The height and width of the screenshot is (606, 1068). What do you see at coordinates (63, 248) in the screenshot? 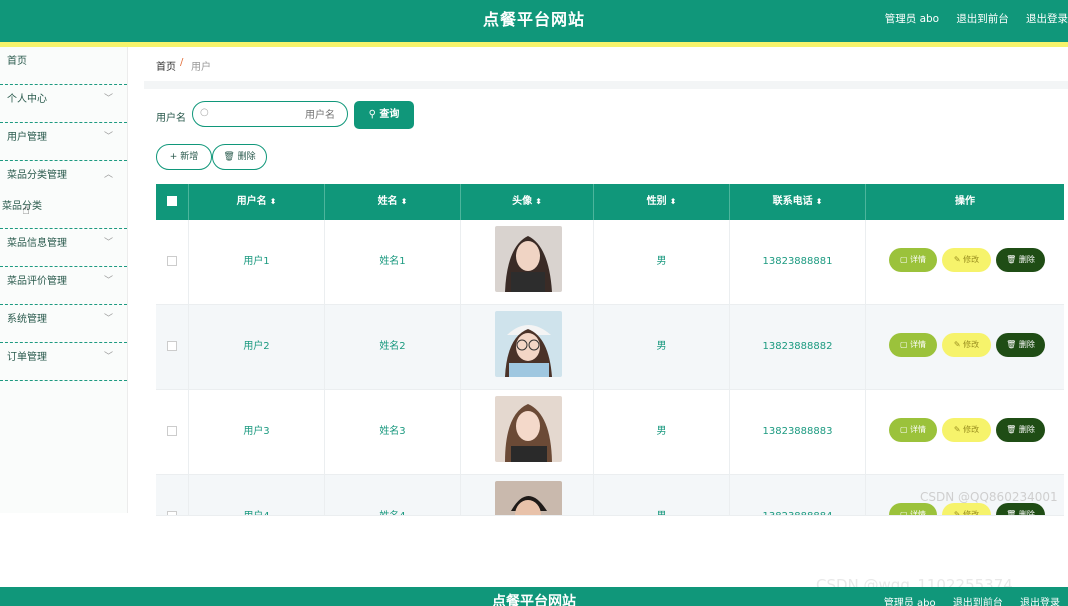
I see `sidebar-item-dish-info: 菜品信息管理 ﹀` at bounding box center [63, 248].